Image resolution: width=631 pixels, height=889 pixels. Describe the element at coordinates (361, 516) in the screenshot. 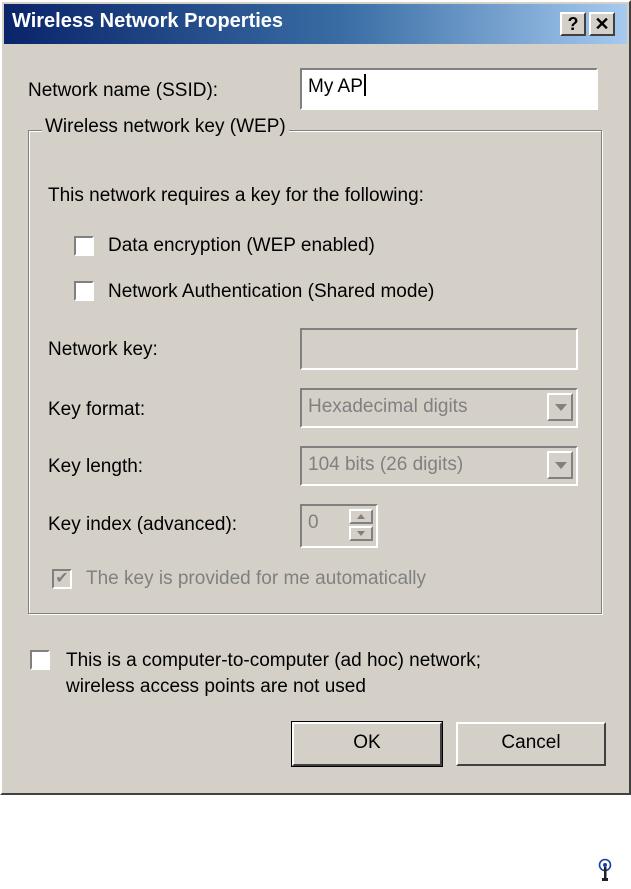

I see `spin-up-arrow-icon` at that location.